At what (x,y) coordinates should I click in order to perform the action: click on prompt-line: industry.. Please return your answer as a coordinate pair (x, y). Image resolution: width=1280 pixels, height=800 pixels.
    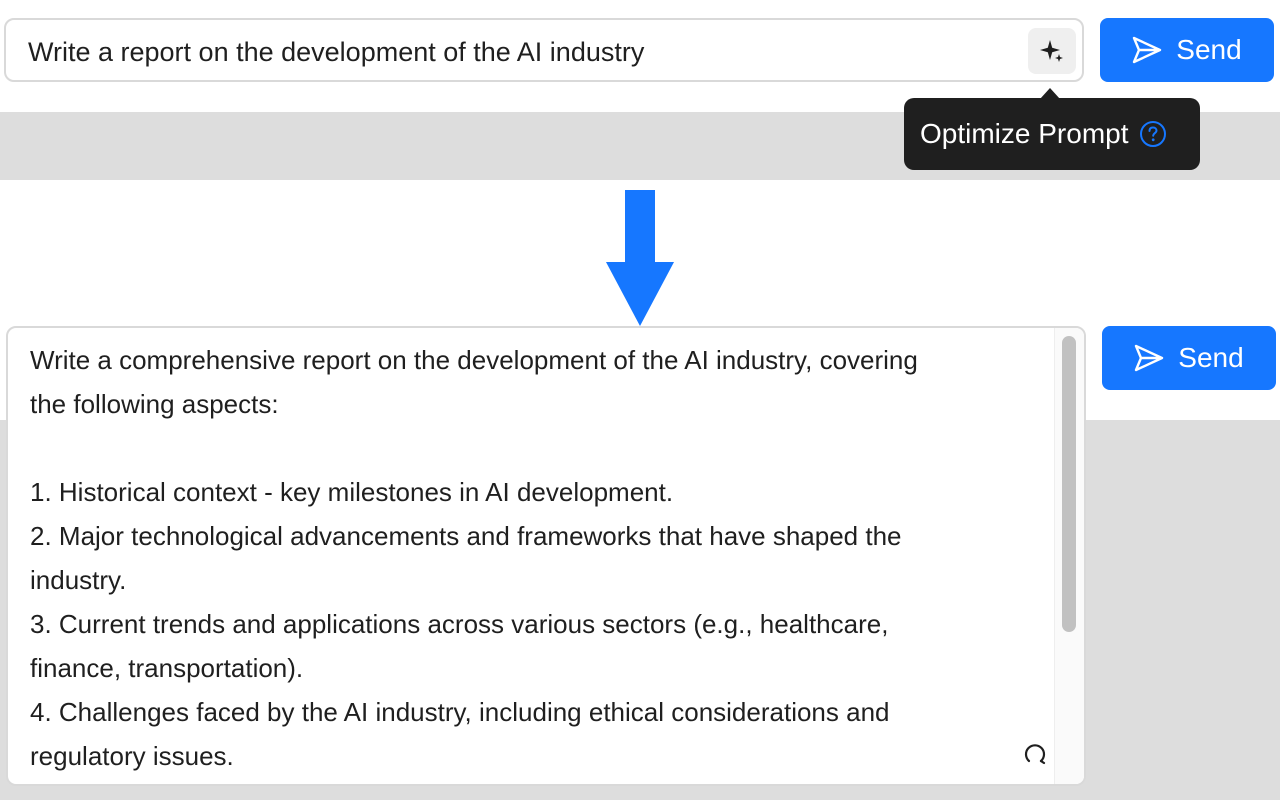
    Looking at the image, I should click on (78, 580).